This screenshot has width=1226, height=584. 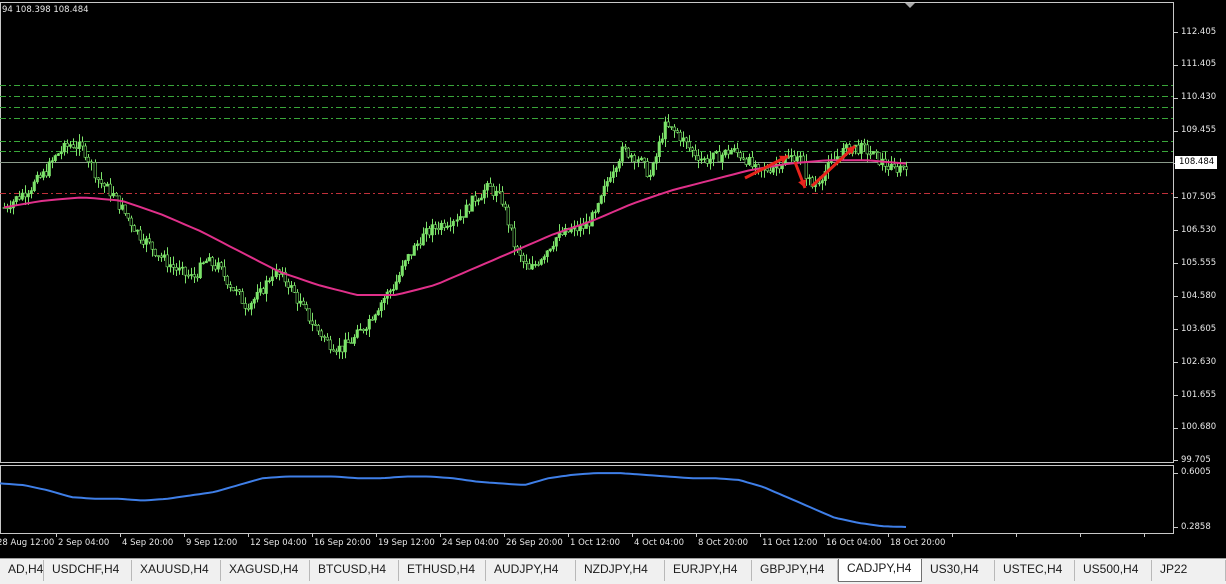 I want to click on tab-ustec-h4: USTEC,H4, so click(x=1035, y=570).